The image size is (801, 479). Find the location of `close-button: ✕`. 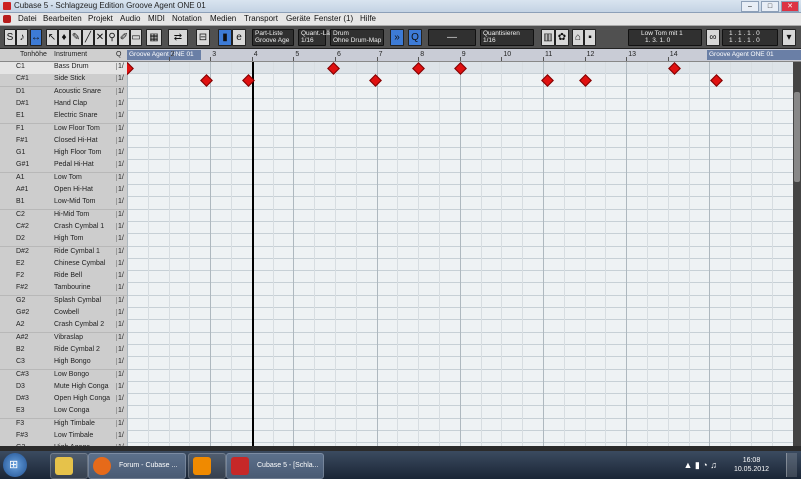

close-button: ✕ is located at coordinates (790, 6).